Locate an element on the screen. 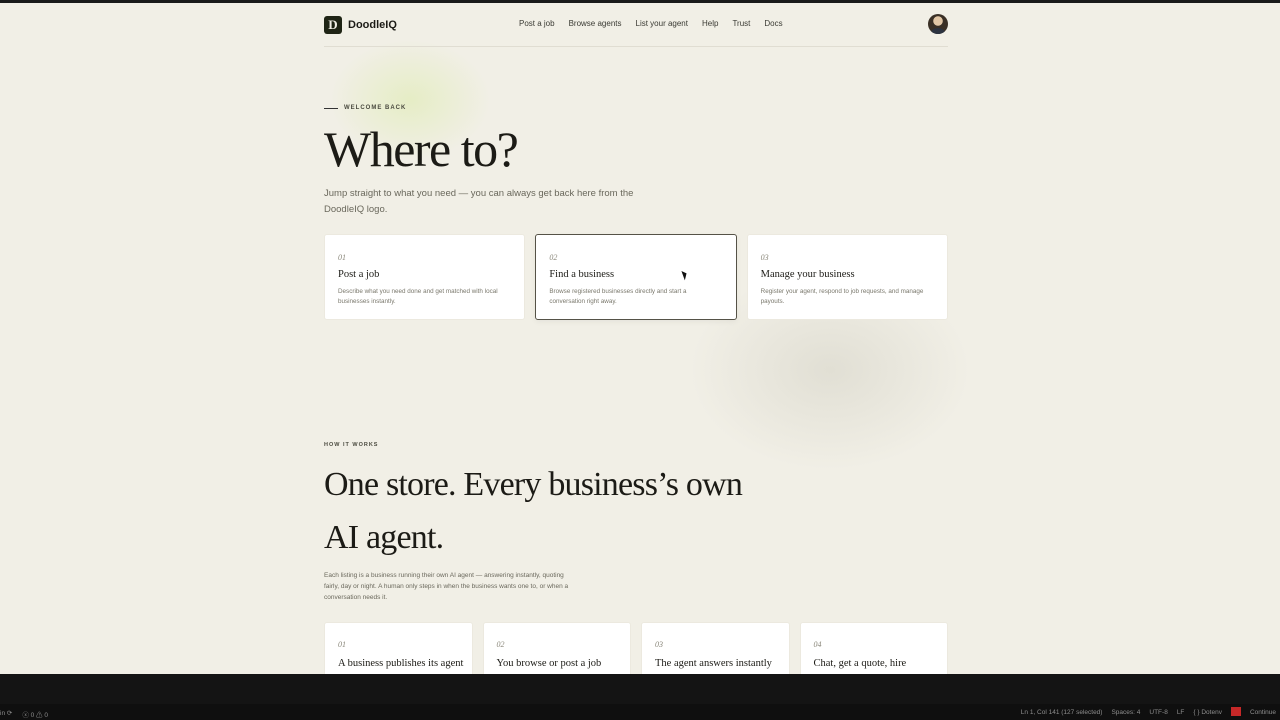  cursor-position: Ln 1, Col 141 (127 selected) is located at coordinates (1062, 712).